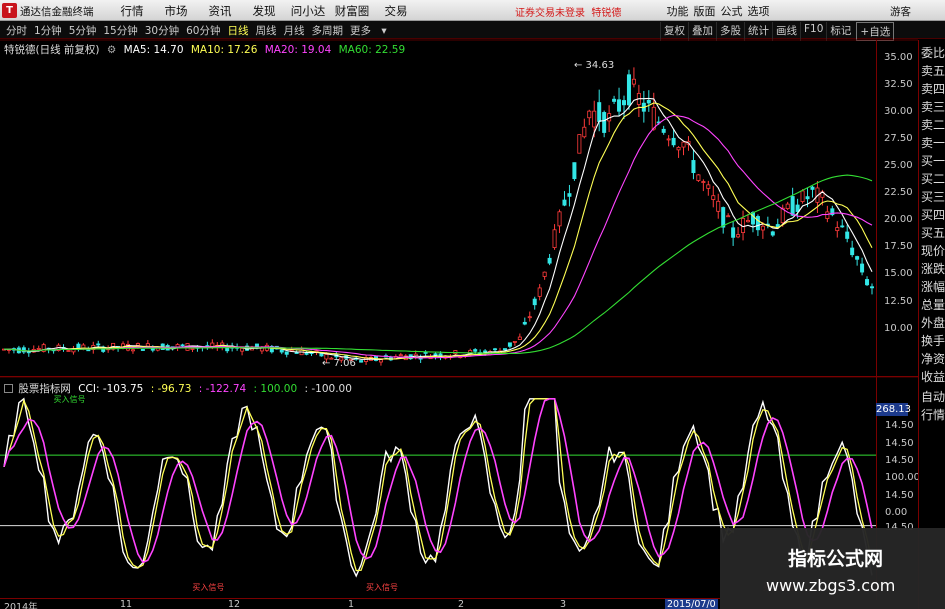  What do you see at coordinates (275, 389) in the screenshot?
I see `cci-upper-label: : 100.00` at bounding box center [275, 389].